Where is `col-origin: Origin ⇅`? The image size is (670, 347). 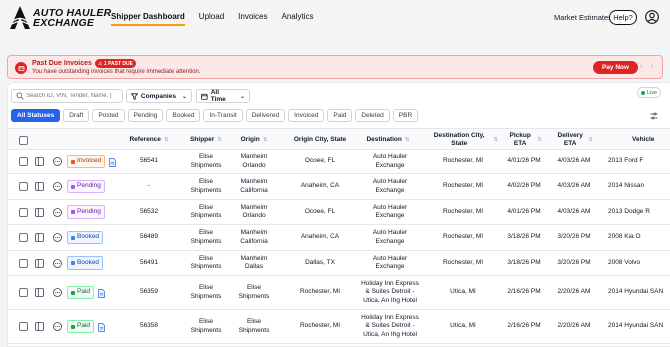
col-origin: Origin ⇅ is located at coordinates (254, 140).